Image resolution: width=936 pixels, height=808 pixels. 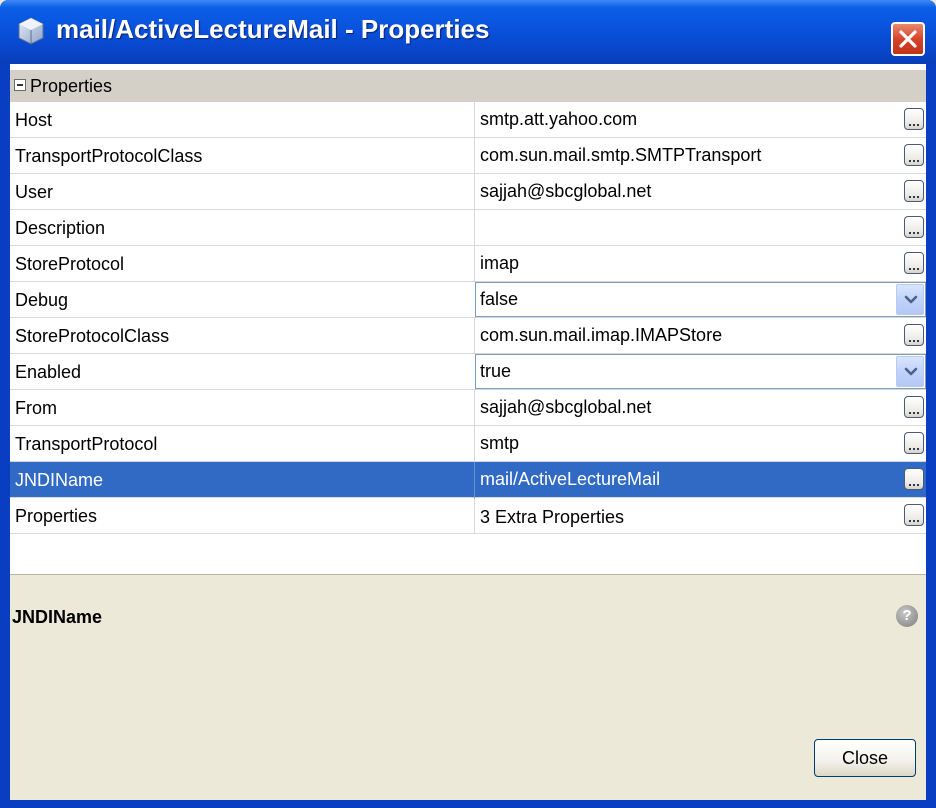 What do you see at coordinates (60, 228) in the screenshot?
I see `property-name: Description` at bounding box center [60, 228].